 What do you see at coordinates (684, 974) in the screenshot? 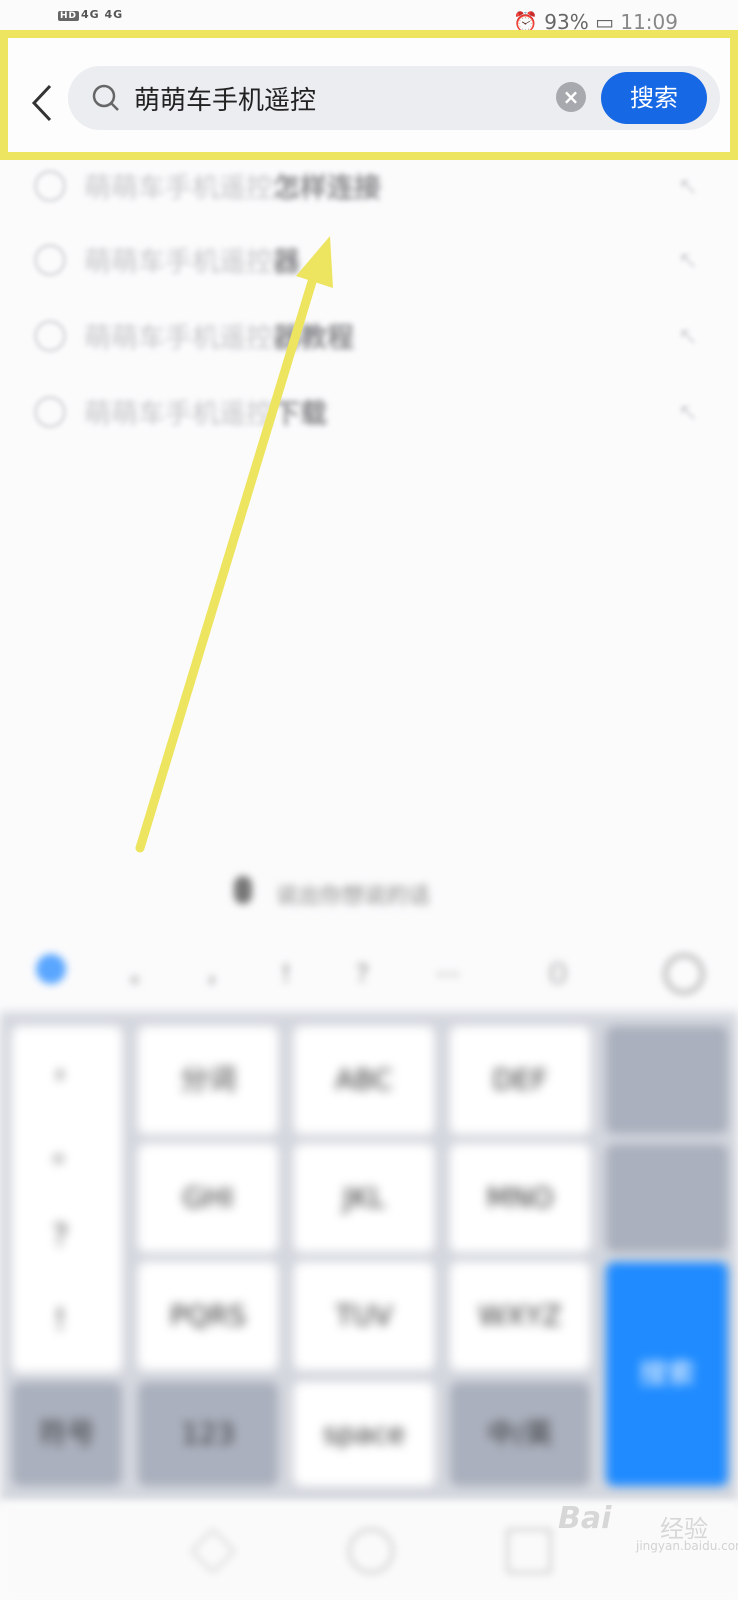
I see `emoji-icon` at bounding box center [684, 974].